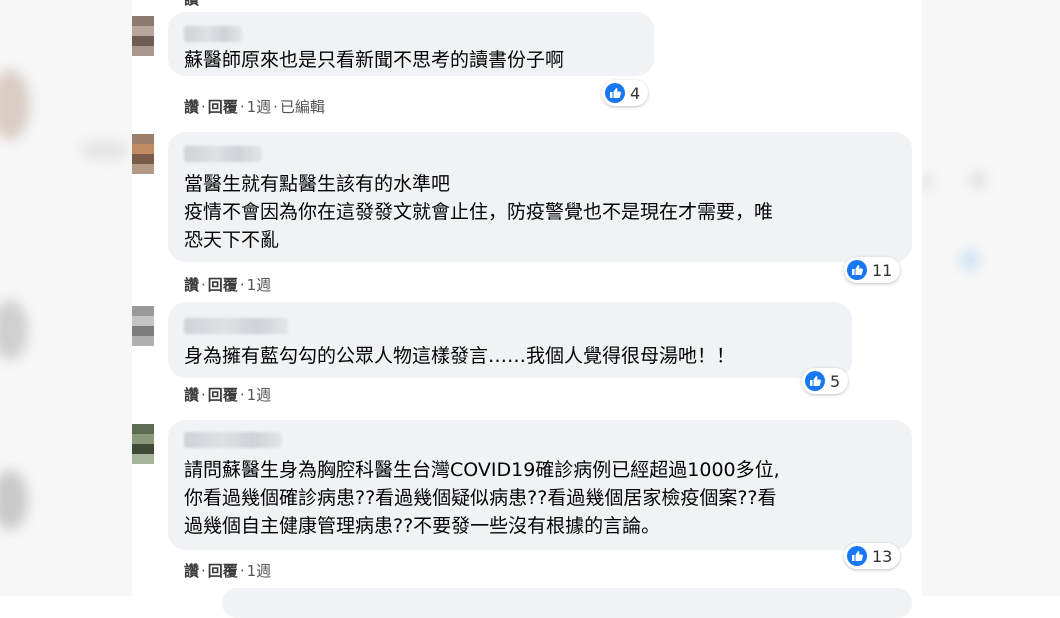 Image resolution: width=1060 pixels, height=618 pixels. Describe the element at coordinates (460, 356) in the screenshot. I see `comment-text: 身為擁有藍勾勾的公眾人物這樣發言……我個人覺得很母湯吔！！` at that location.